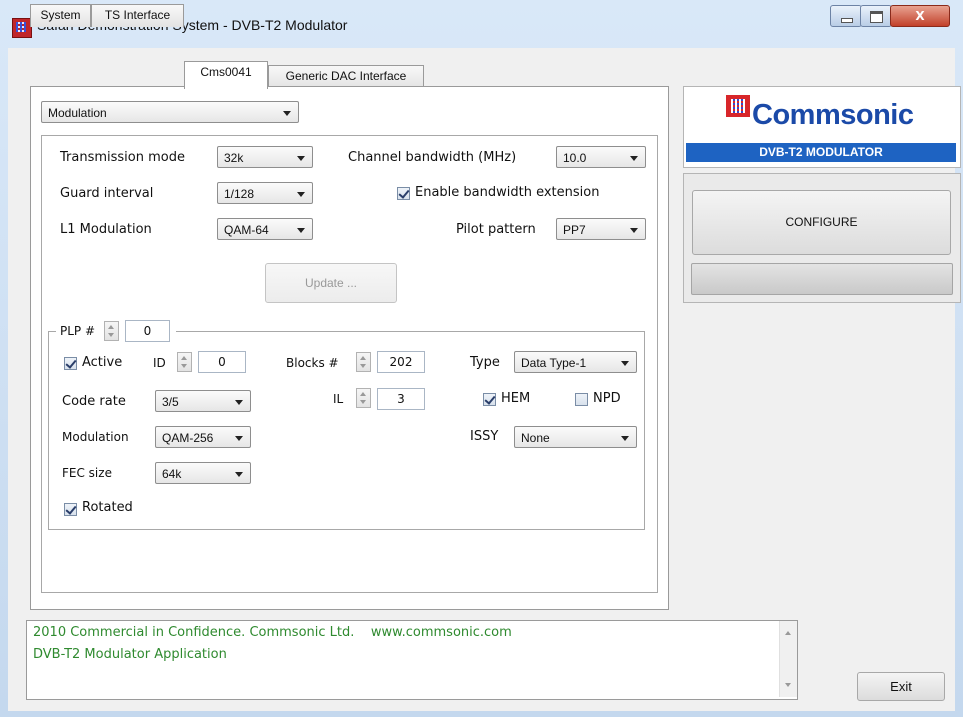 This screenshot has width=963, height=717. I want to click on l1-modulation-select: QAM-64, so click(265, 229).